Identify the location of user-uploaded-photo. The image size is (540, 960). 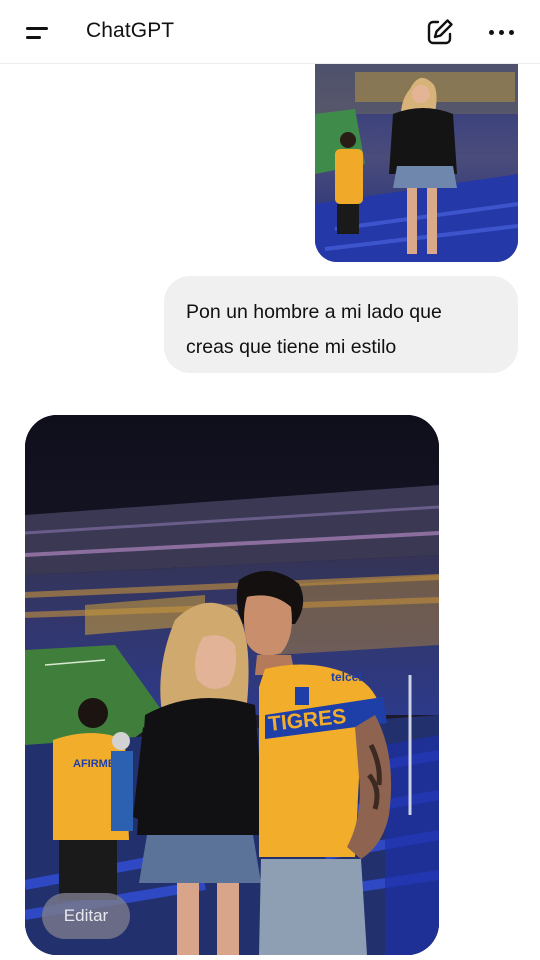
(416, 163).